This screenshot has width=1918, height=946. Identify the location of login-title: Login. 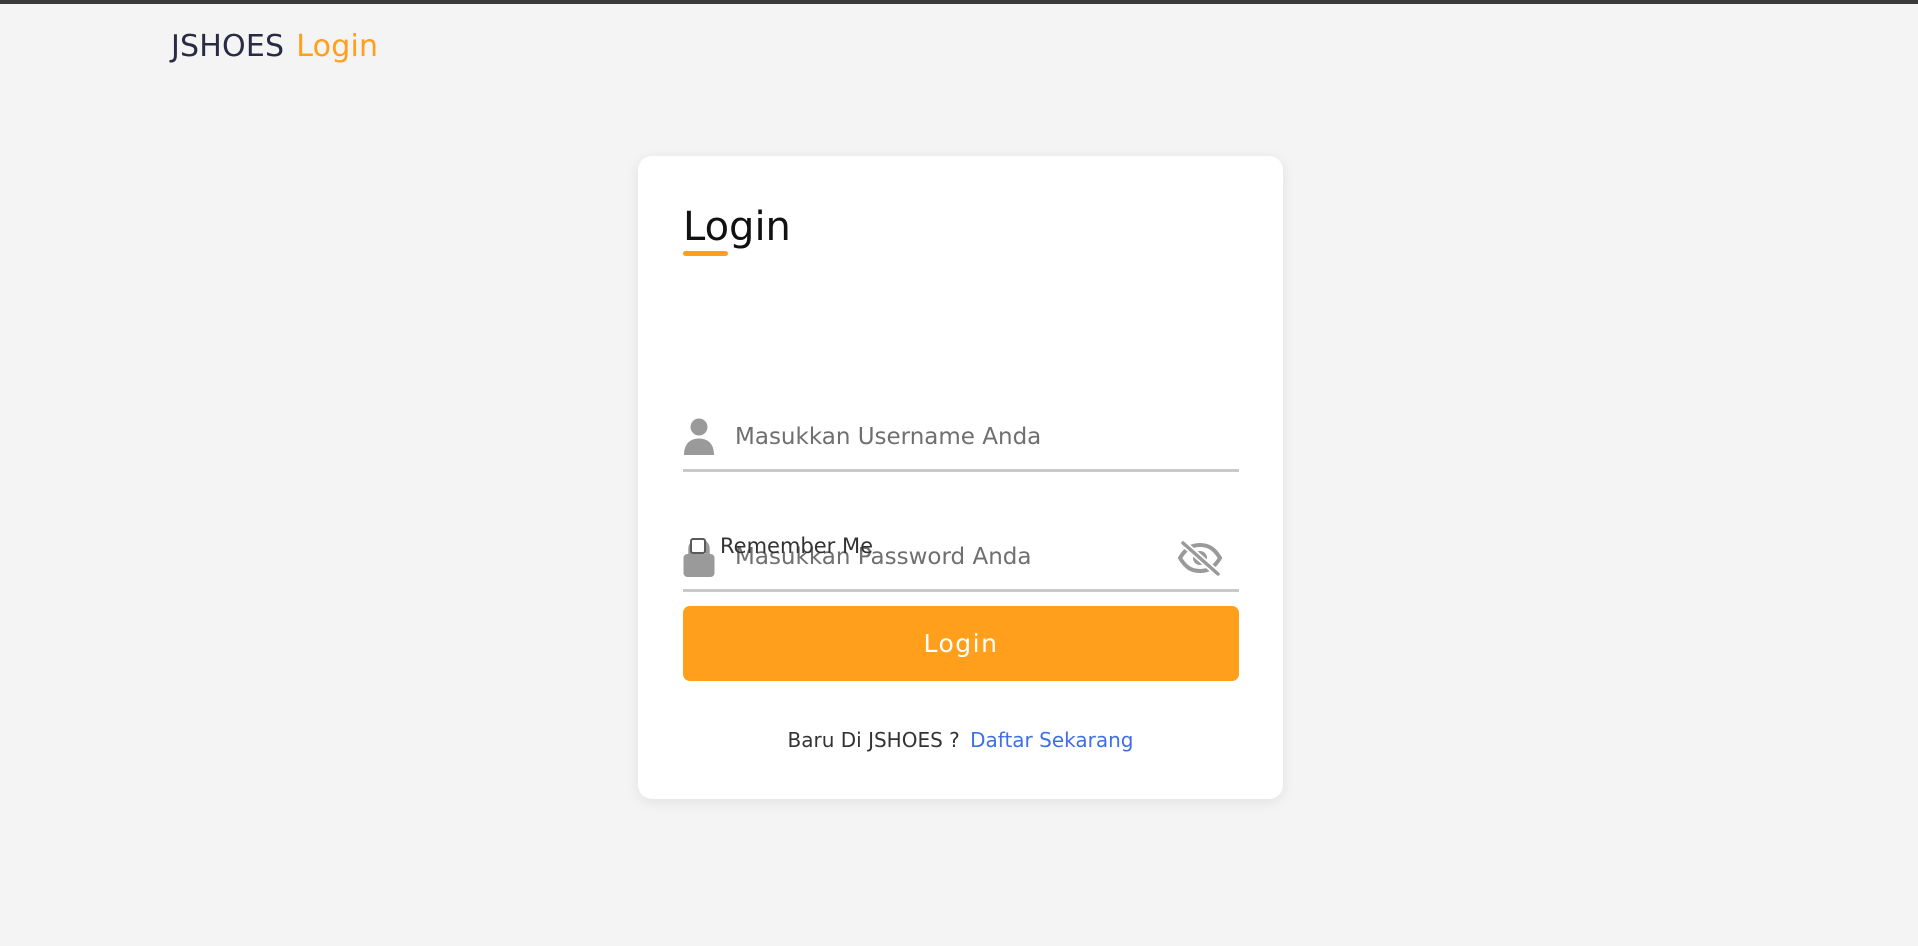
(737, 227).